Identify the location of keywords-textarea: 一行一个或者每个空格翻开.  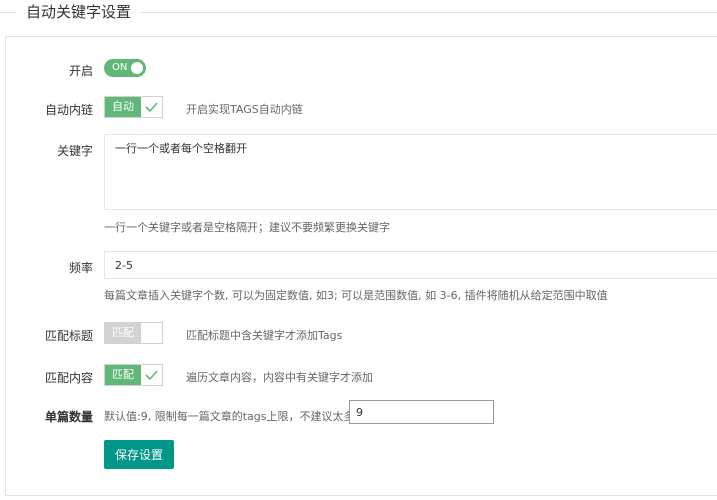
(410, 172).